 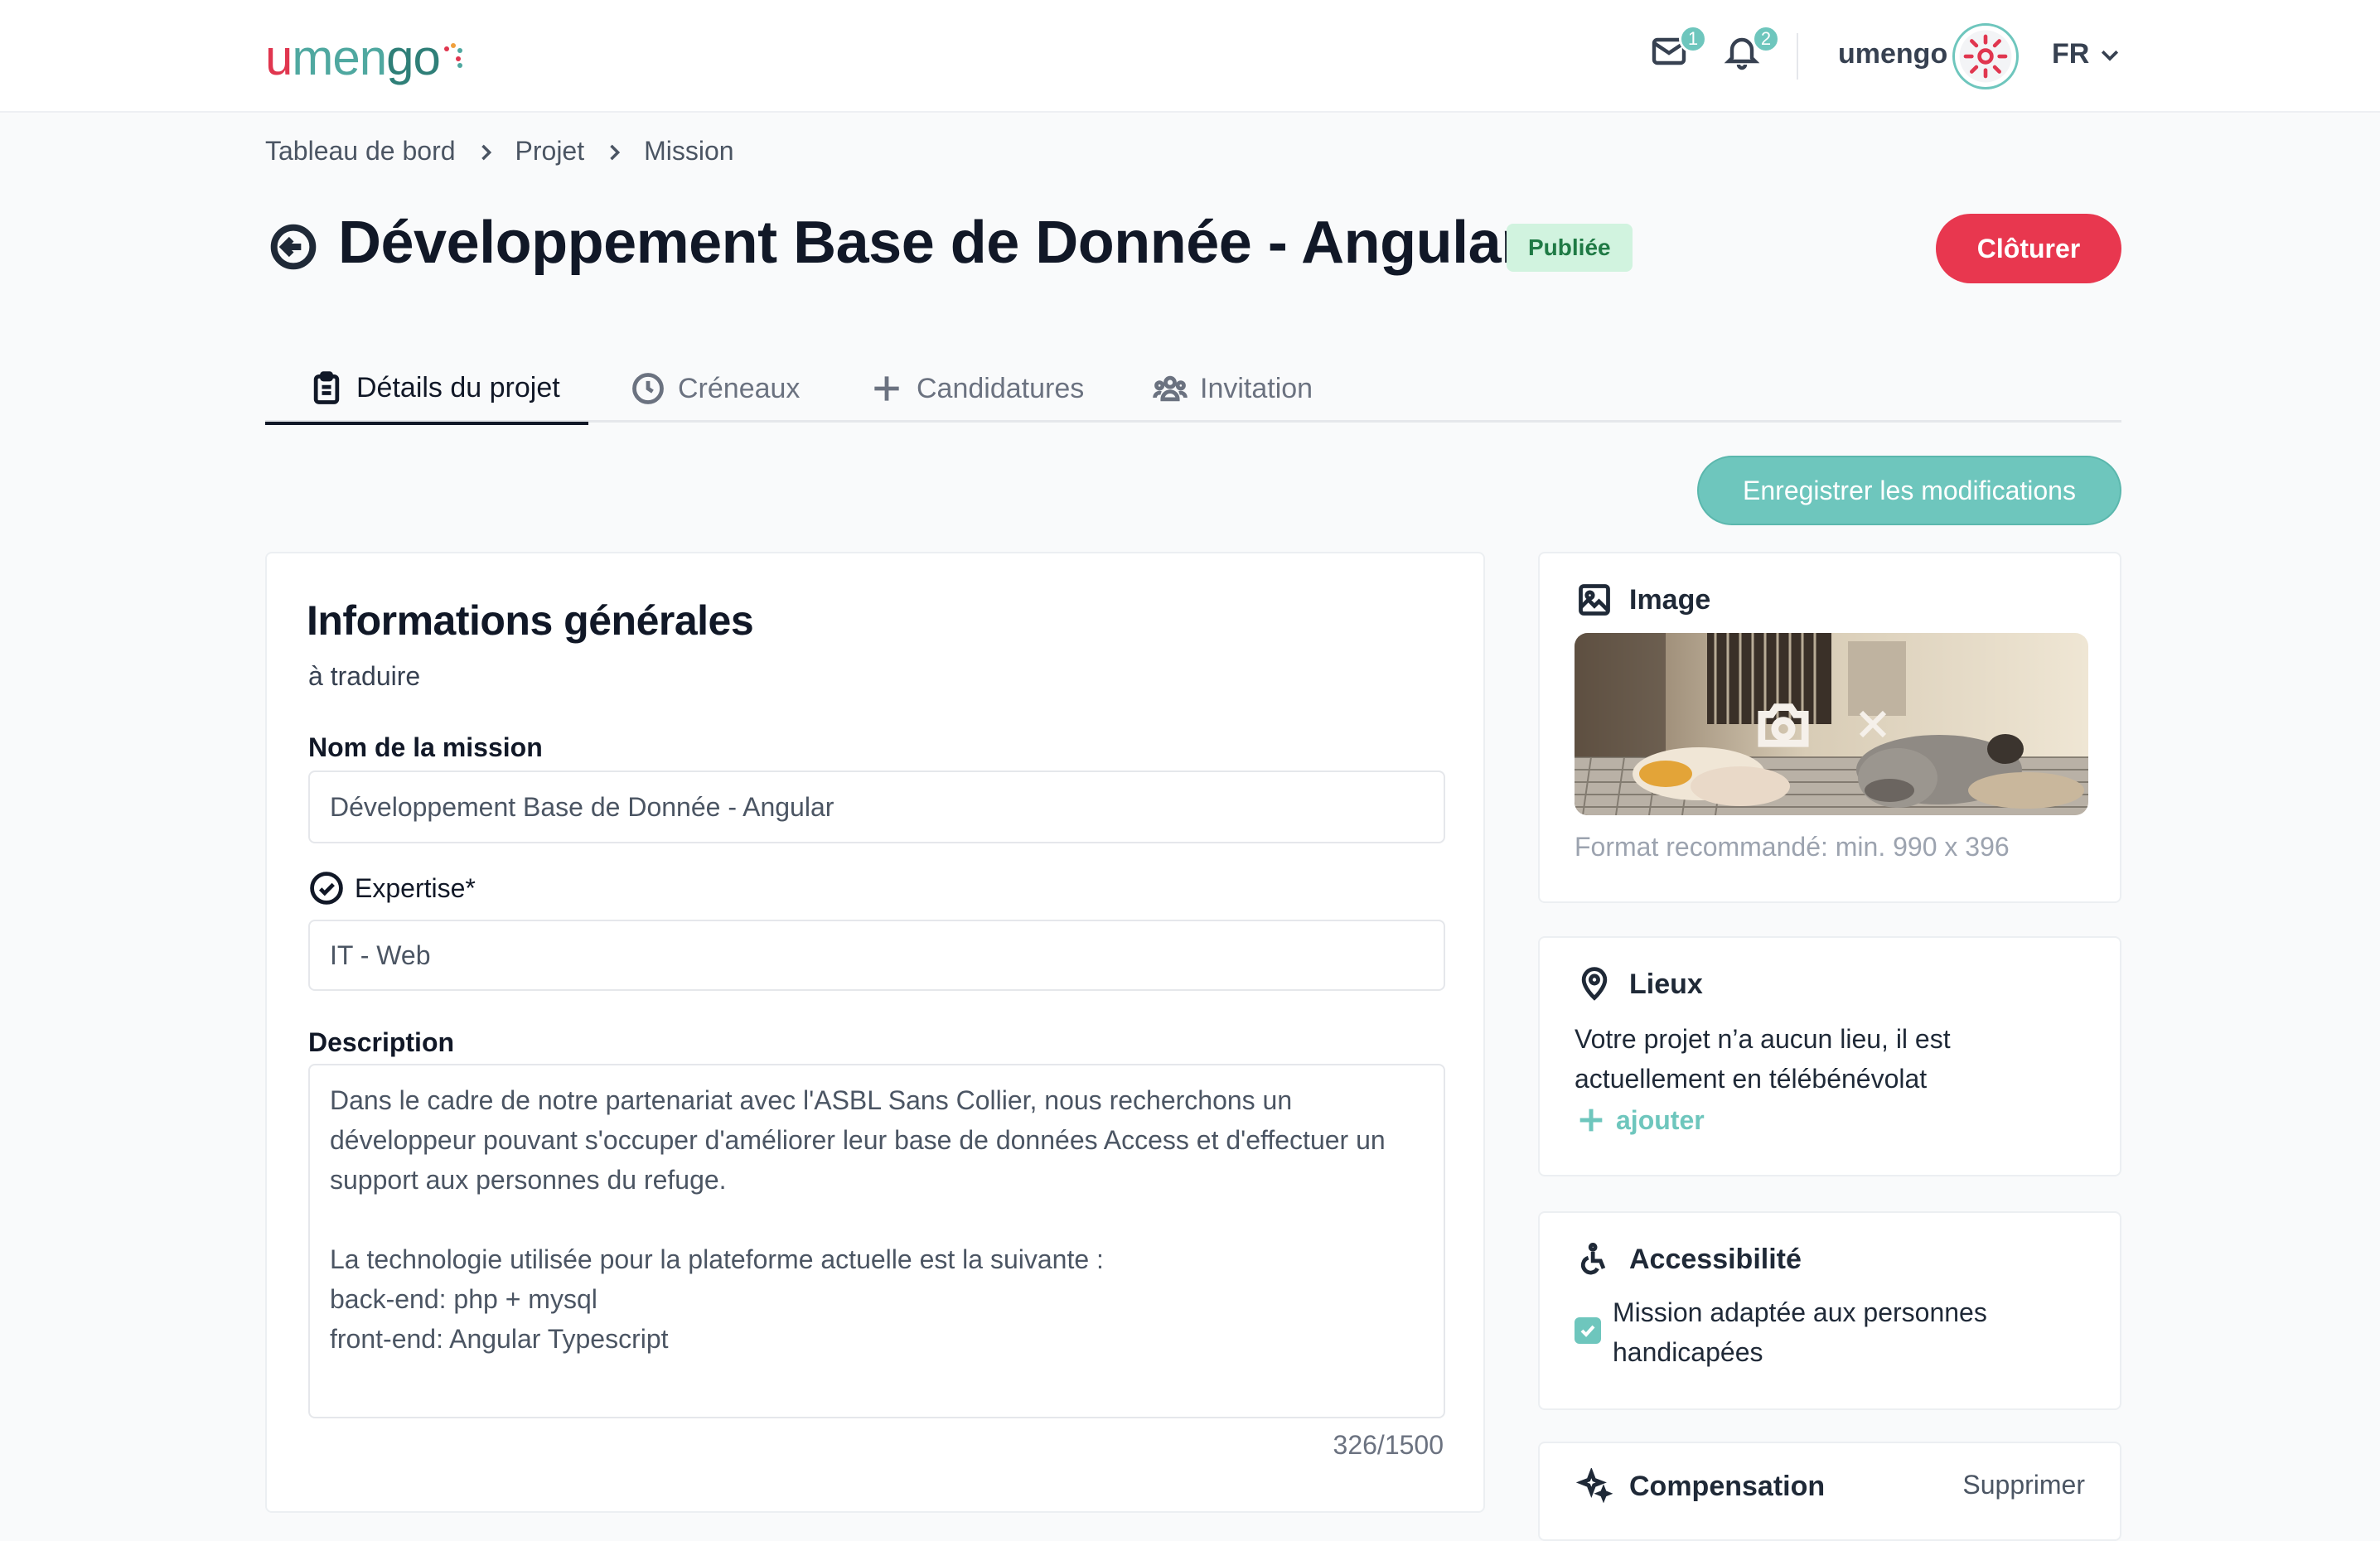 I want to click on description-label: Description, so click(x=381, y=1042).